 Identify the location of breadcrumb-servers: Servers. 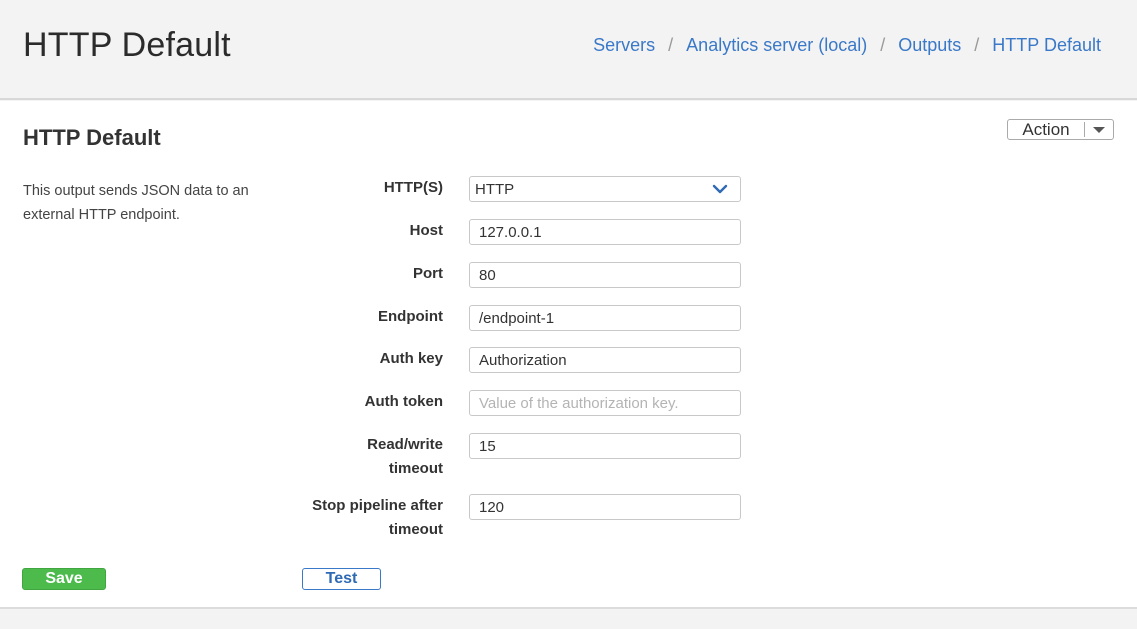
(624, 45).